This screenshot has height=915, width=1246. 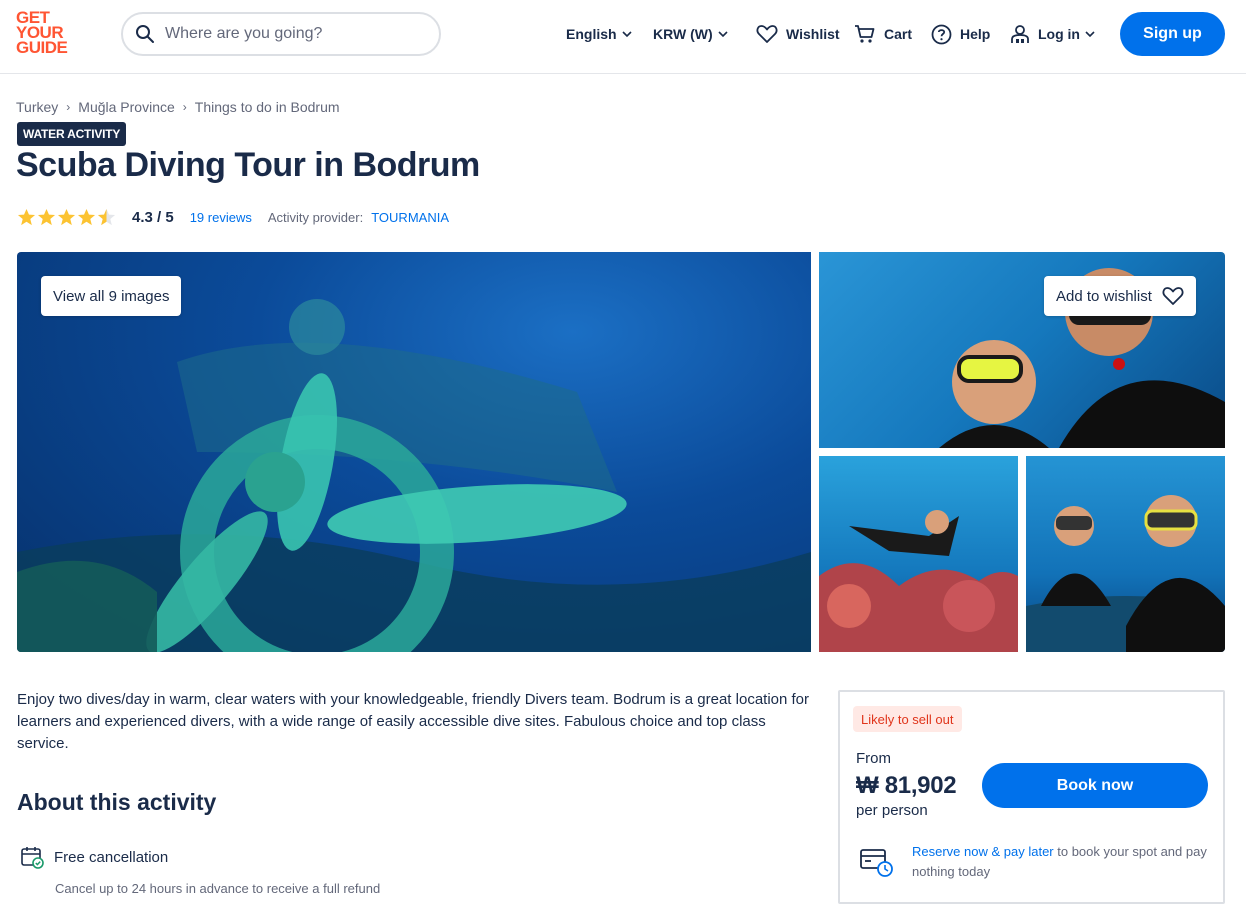 I want to click on help-link: Help, so click(x=960, y=34).